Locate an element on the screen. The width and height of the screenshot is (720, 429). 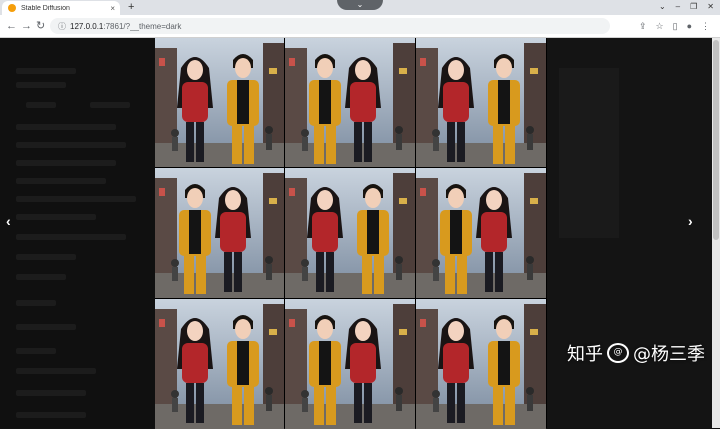
tab-title: Stable Diffusion is located at coordinates (45, 8).